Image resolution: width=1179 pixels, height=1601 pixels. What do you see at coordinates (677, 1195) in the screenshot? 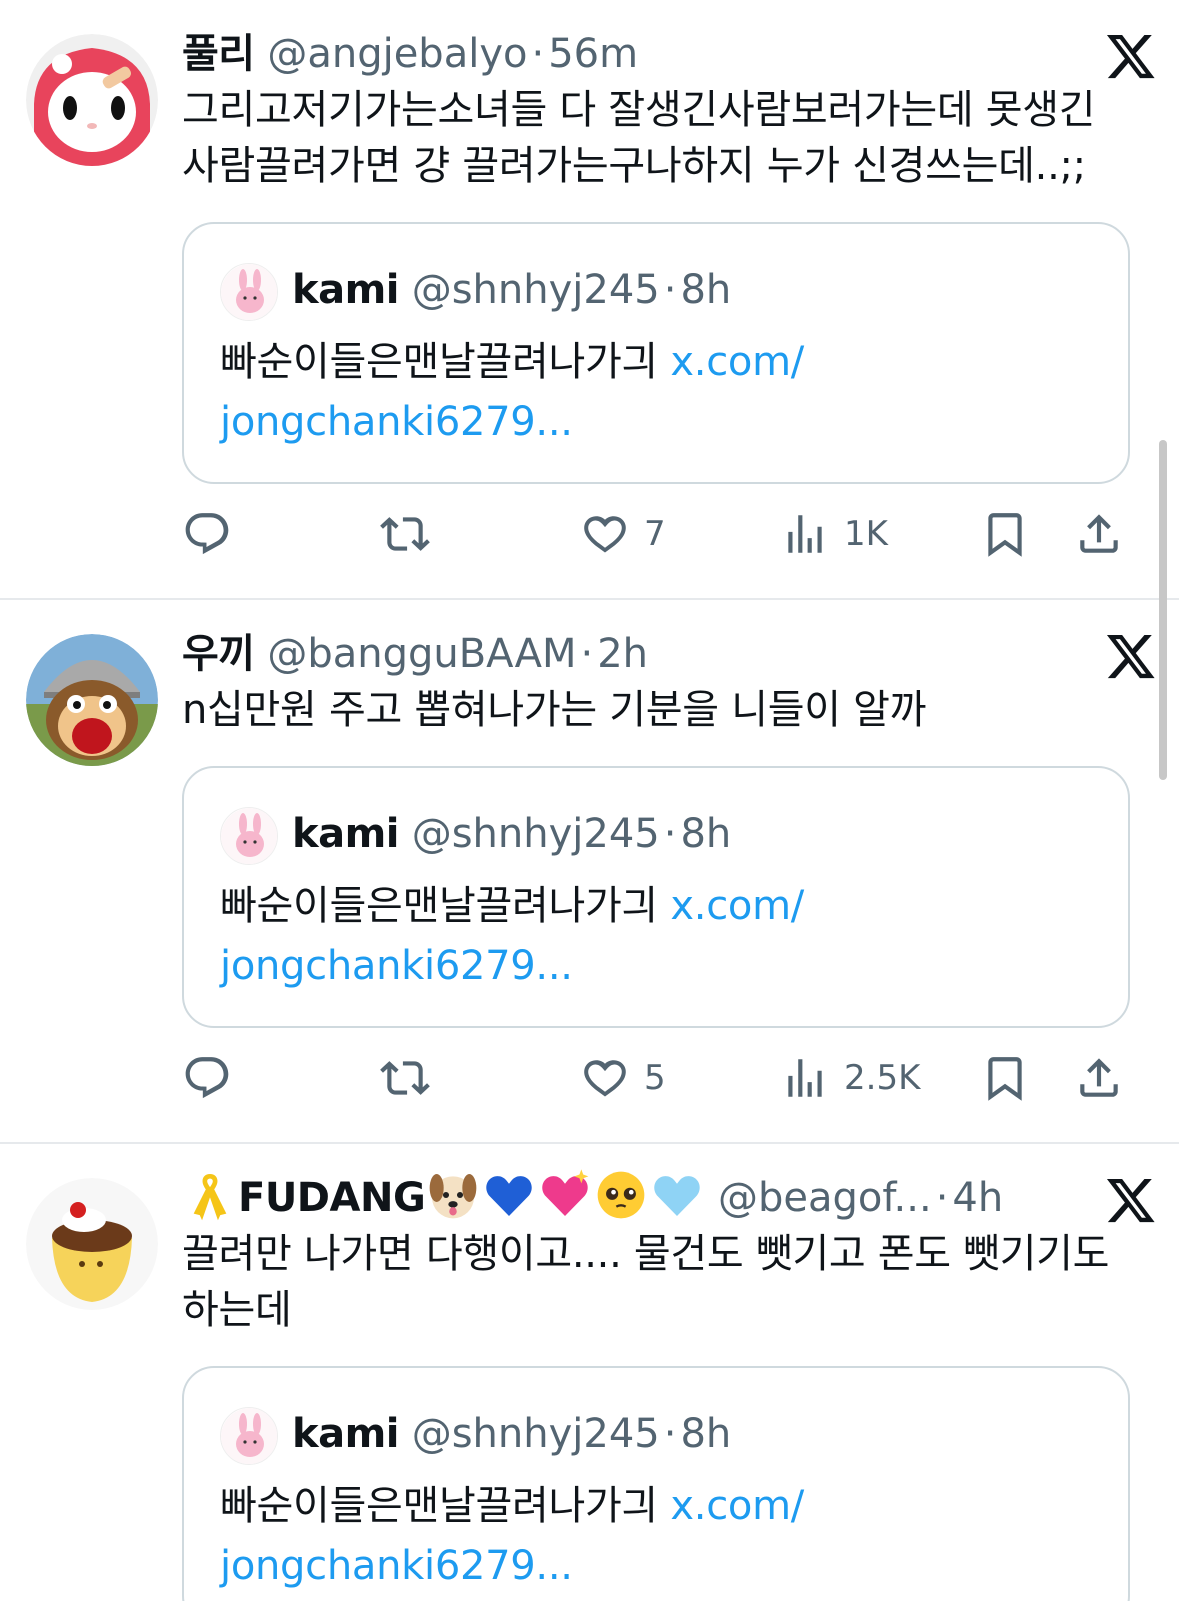
I see `light-blue-heart-icon` at bounding box center [677, 1195].